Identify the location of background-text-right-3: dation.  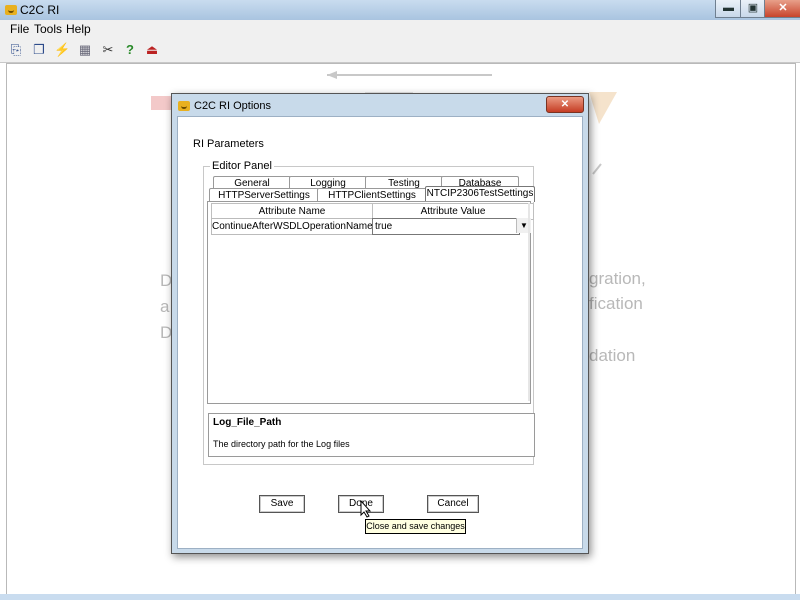
(612, 355).